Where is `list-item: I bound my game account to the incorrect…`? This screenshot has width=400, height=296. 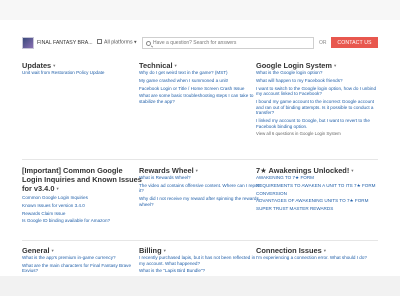 list-item: I bound my game account to the incorrect… is located at coordinates (317, 107).